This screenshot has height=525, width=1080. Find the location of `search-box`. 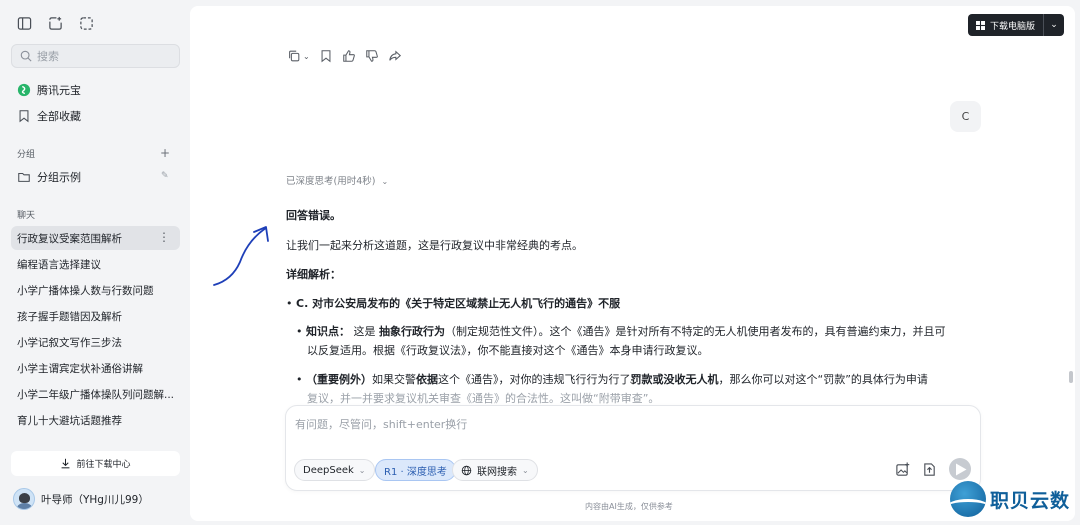

search-box is located at coordinates (95, 56).